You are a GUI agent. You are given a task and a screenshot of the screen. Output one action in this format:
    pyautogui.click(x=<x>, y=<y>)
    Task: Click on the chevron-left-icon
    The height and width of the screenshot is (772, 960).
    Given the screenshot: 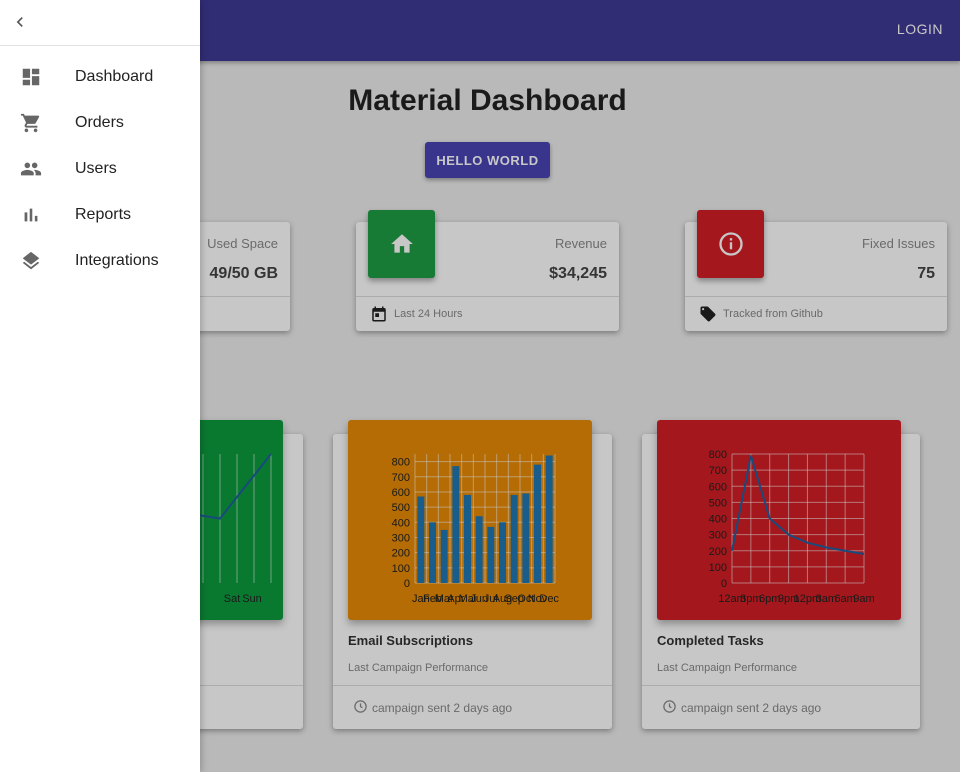 What is the action you would take?
    pyautogui.click(x=20, y=22)
    